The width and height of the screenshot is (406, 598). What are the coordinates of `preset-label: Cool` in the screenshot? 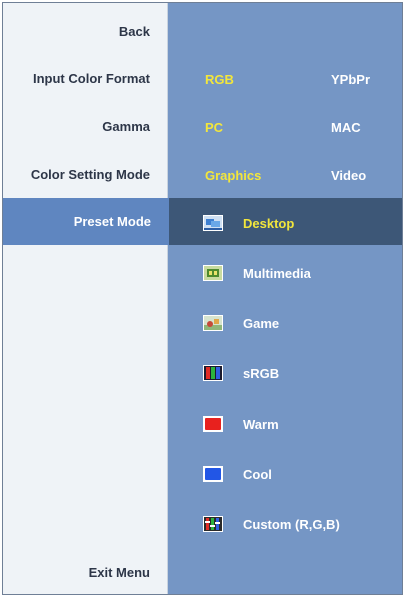 It's located at (257, 474).